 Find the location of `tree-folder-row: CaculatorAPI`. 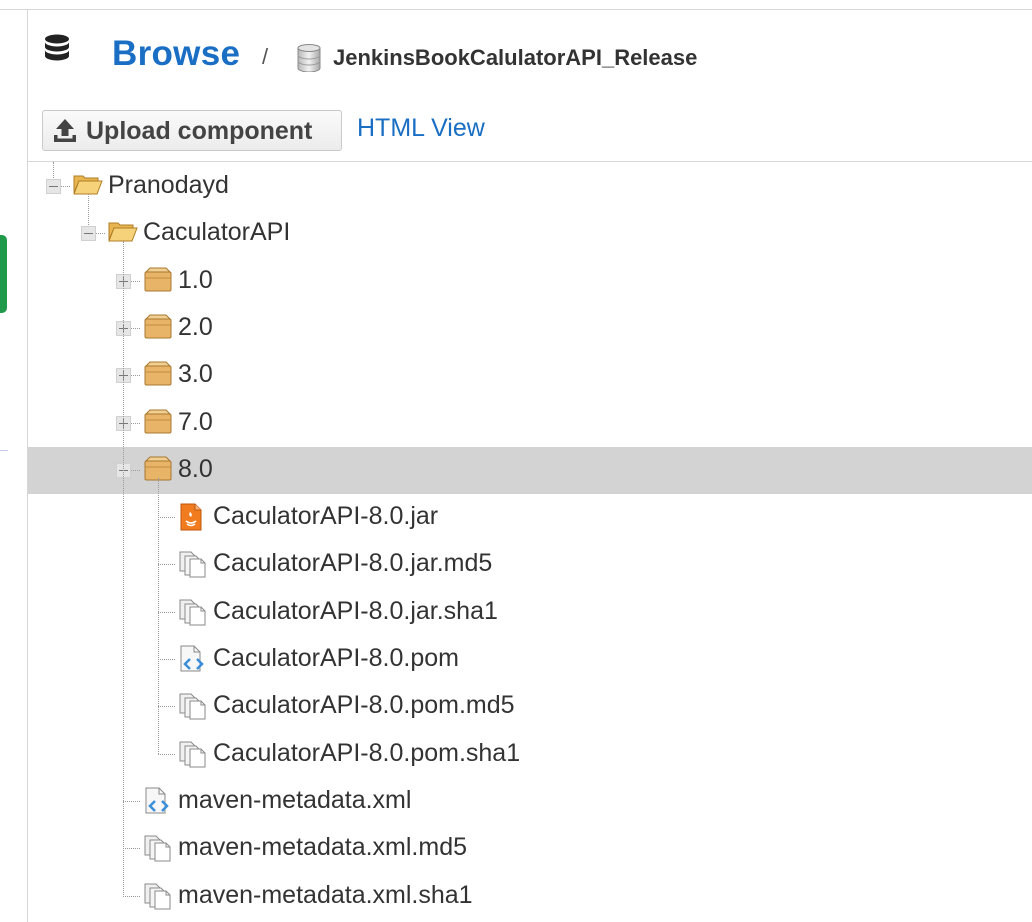

tree-folder-row: CaculatorAPI is located at coordinates (530, 233).